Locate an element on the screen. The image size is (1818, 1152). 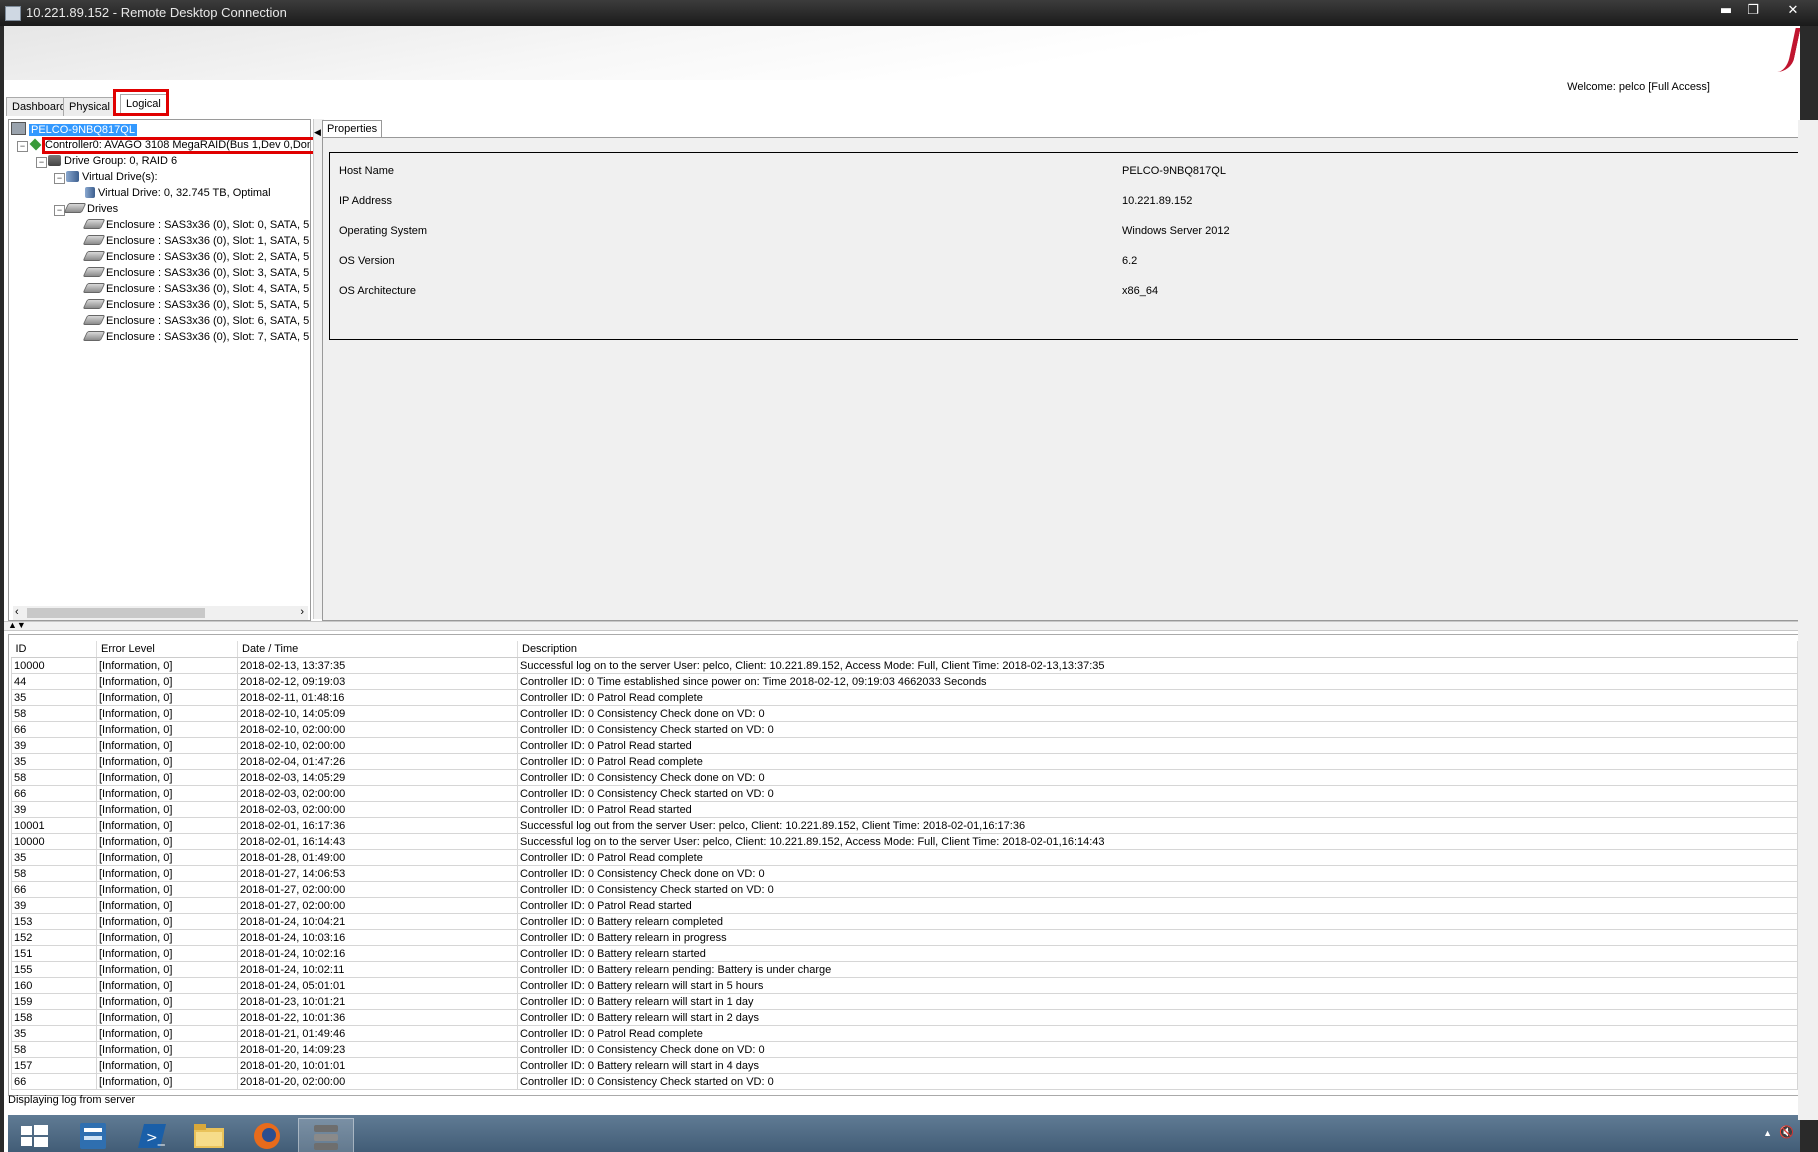
tree-virtual-drive-0: Virtual Drive: 0, 32.745 TB, Optimal is located at coordinates (178, 193).